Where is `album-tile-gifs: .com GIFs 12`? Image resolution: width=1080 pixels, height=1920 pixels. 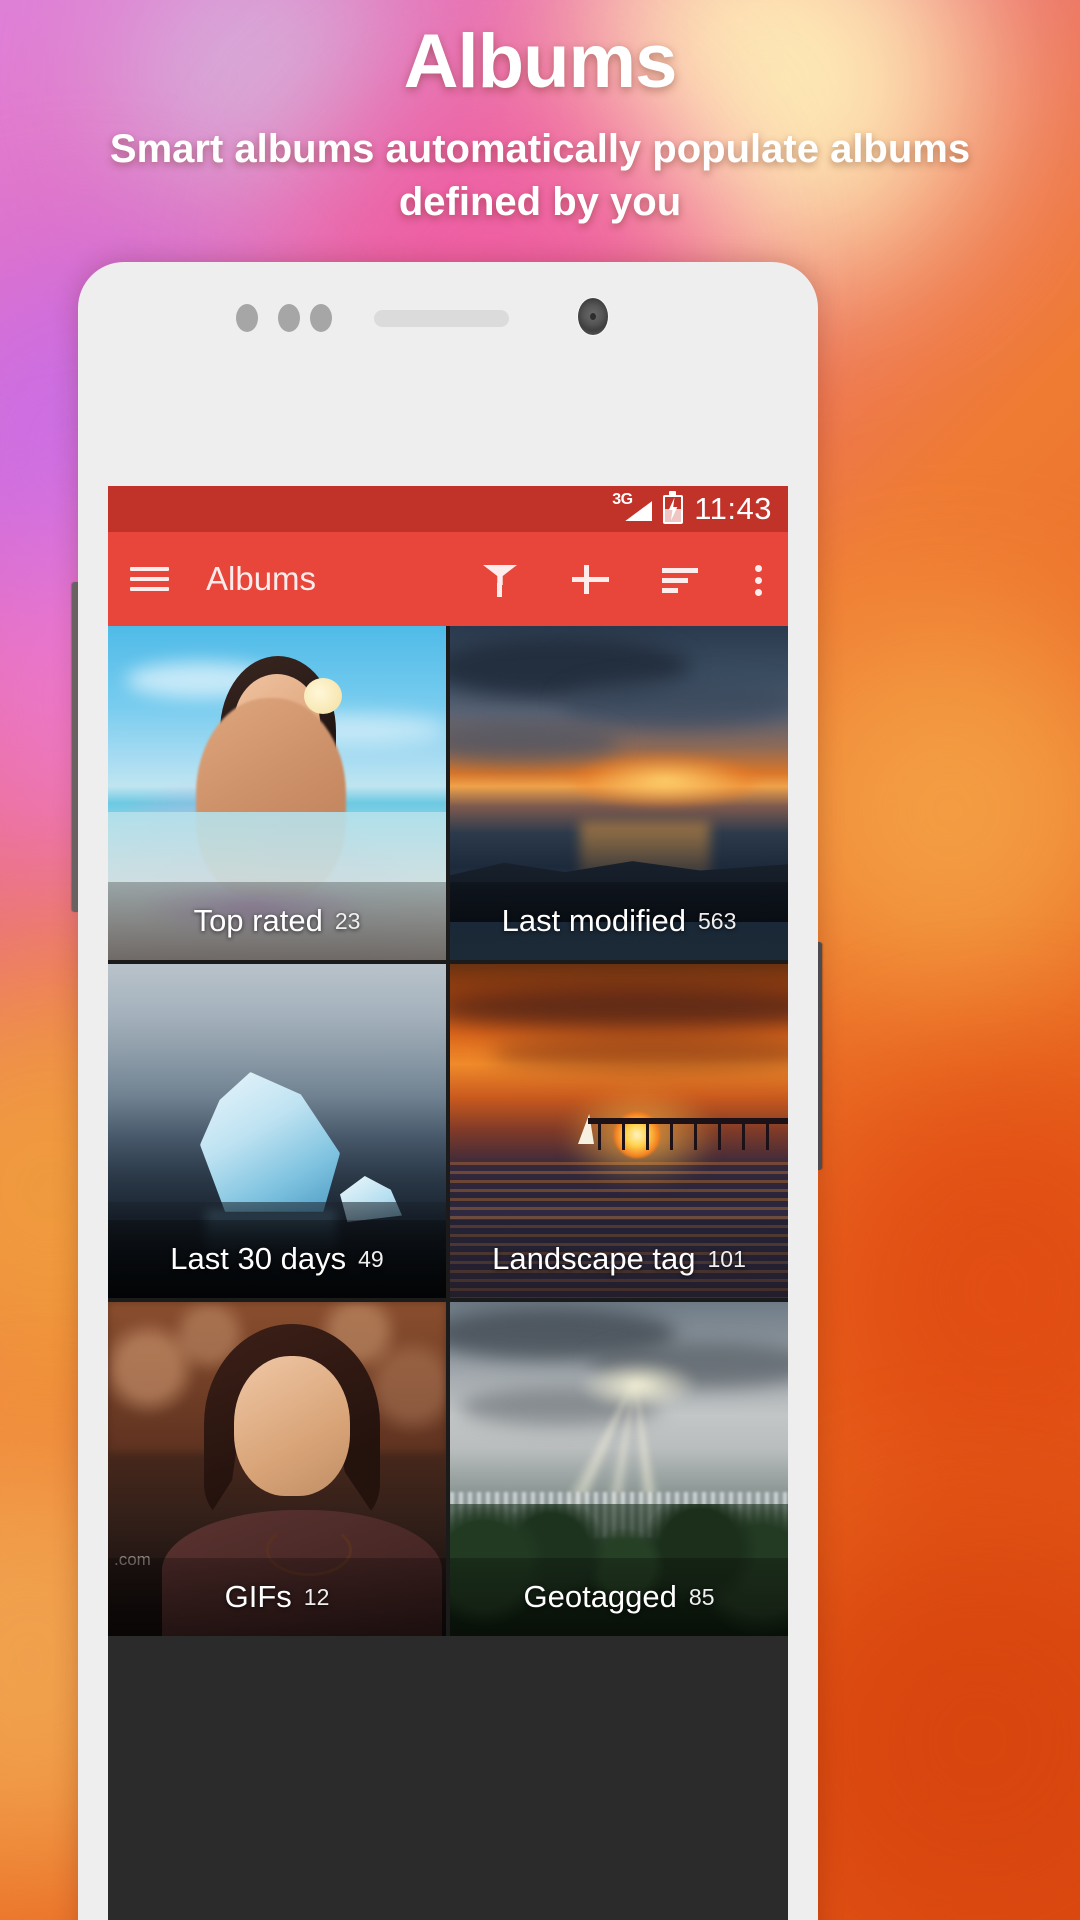
album-tile-gifs: .com GIFs 12 is located at coordinates (277, 1469).